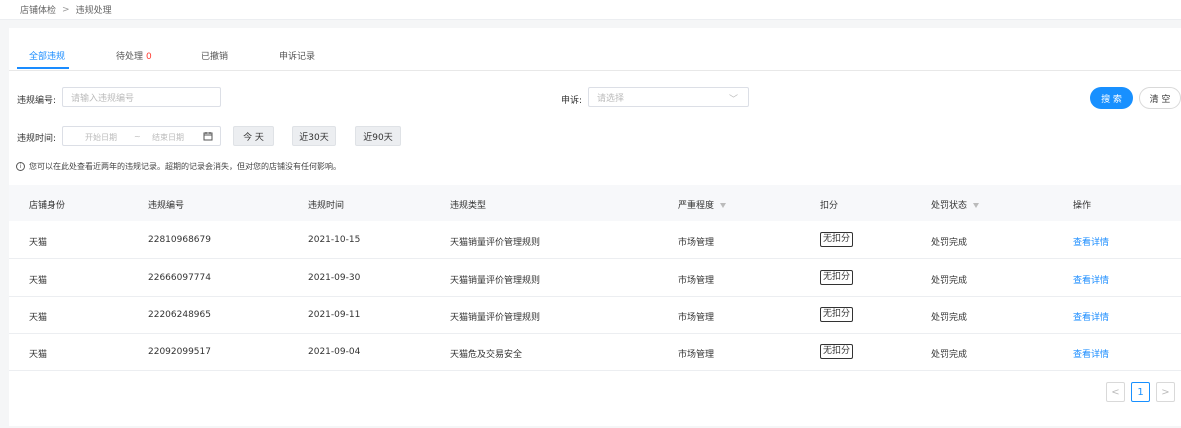 This screenshot has height=428, width=1181. Describe the element at coordinates (829, 206) in the screenshot. I see `col-deduct: 扣分` at that location.